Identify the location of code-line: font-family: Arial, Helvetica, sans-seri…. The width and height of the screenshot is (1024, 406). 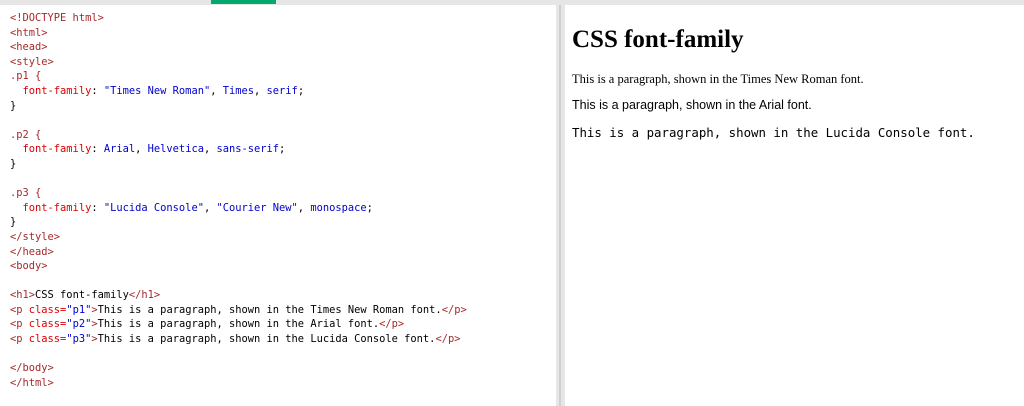
(283, 149).